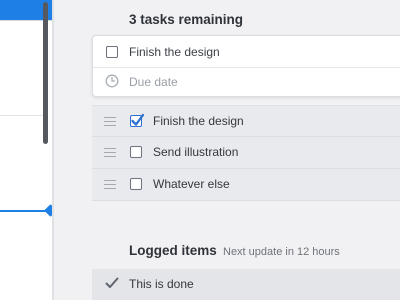 The image size is (400, 300). I want to click on task-label: Finish the design, so click(198, 121).